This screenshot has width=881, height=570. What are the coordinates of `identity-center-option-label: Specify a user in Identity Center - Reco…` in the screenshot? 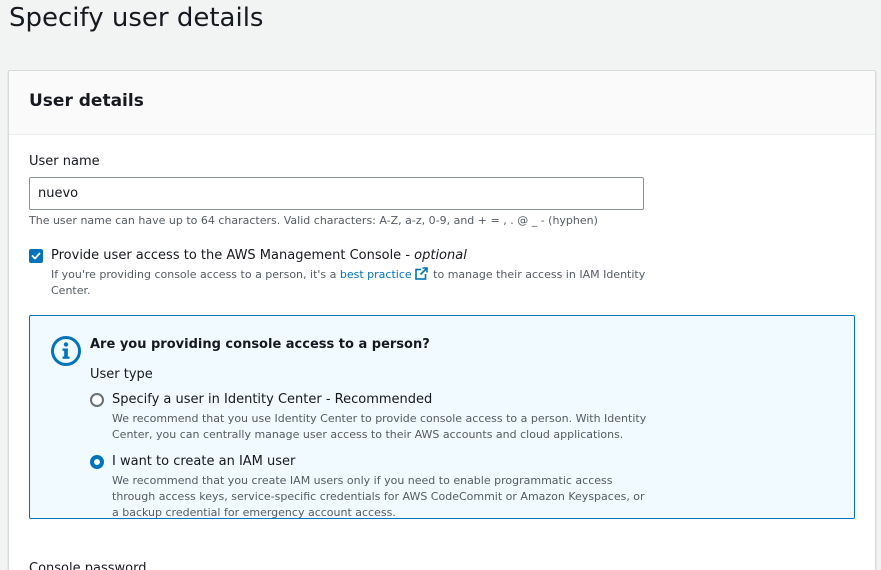 It's located at (272, 399).